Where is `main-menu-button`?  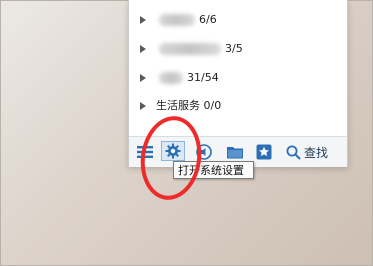
main-menu-button is located at coordinates (145, 152).